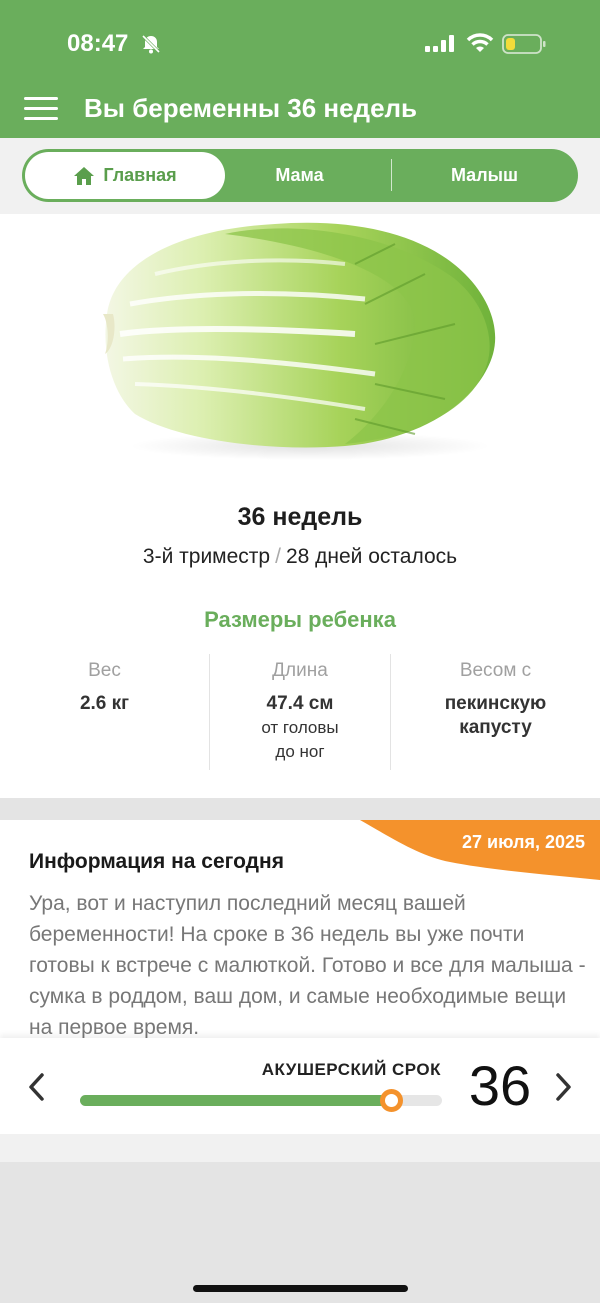 Image resolution: width=600 pixels, height=1303 pixels. I want to click on info-date: 27 июля, 2025, so click(523, 842).